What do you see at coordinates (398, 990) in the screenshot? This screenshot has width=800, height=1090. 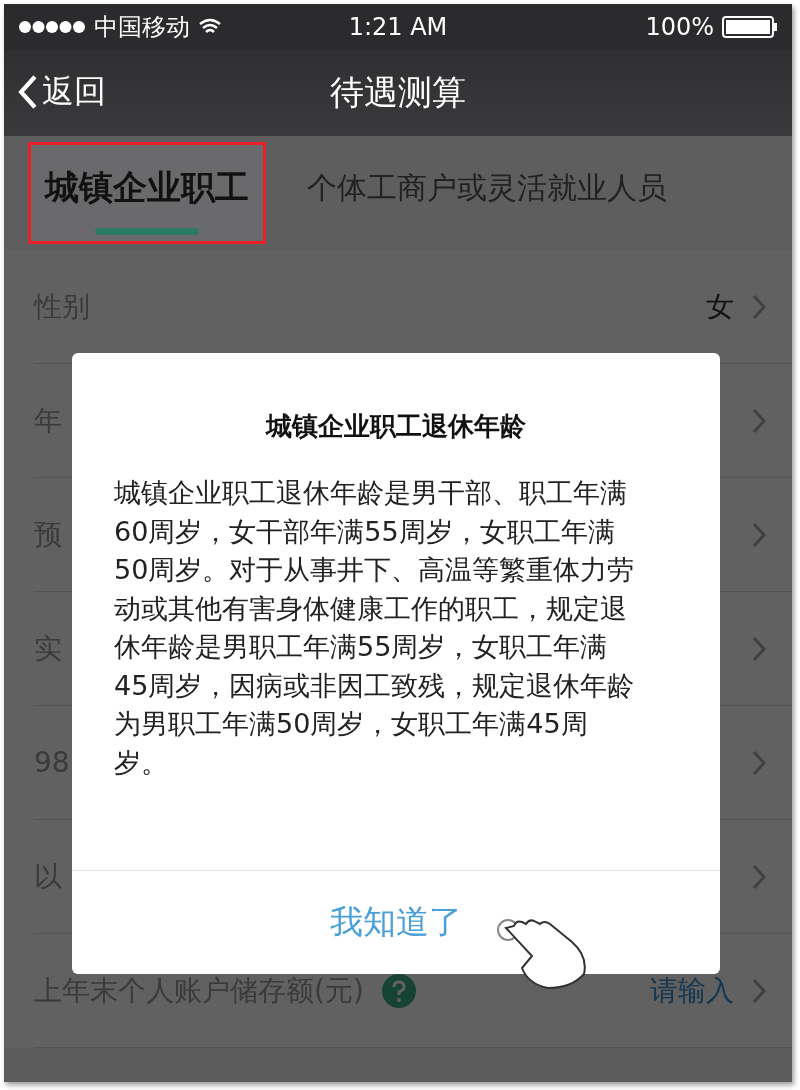 I see `help-icon` at bounding box center [398, 990].